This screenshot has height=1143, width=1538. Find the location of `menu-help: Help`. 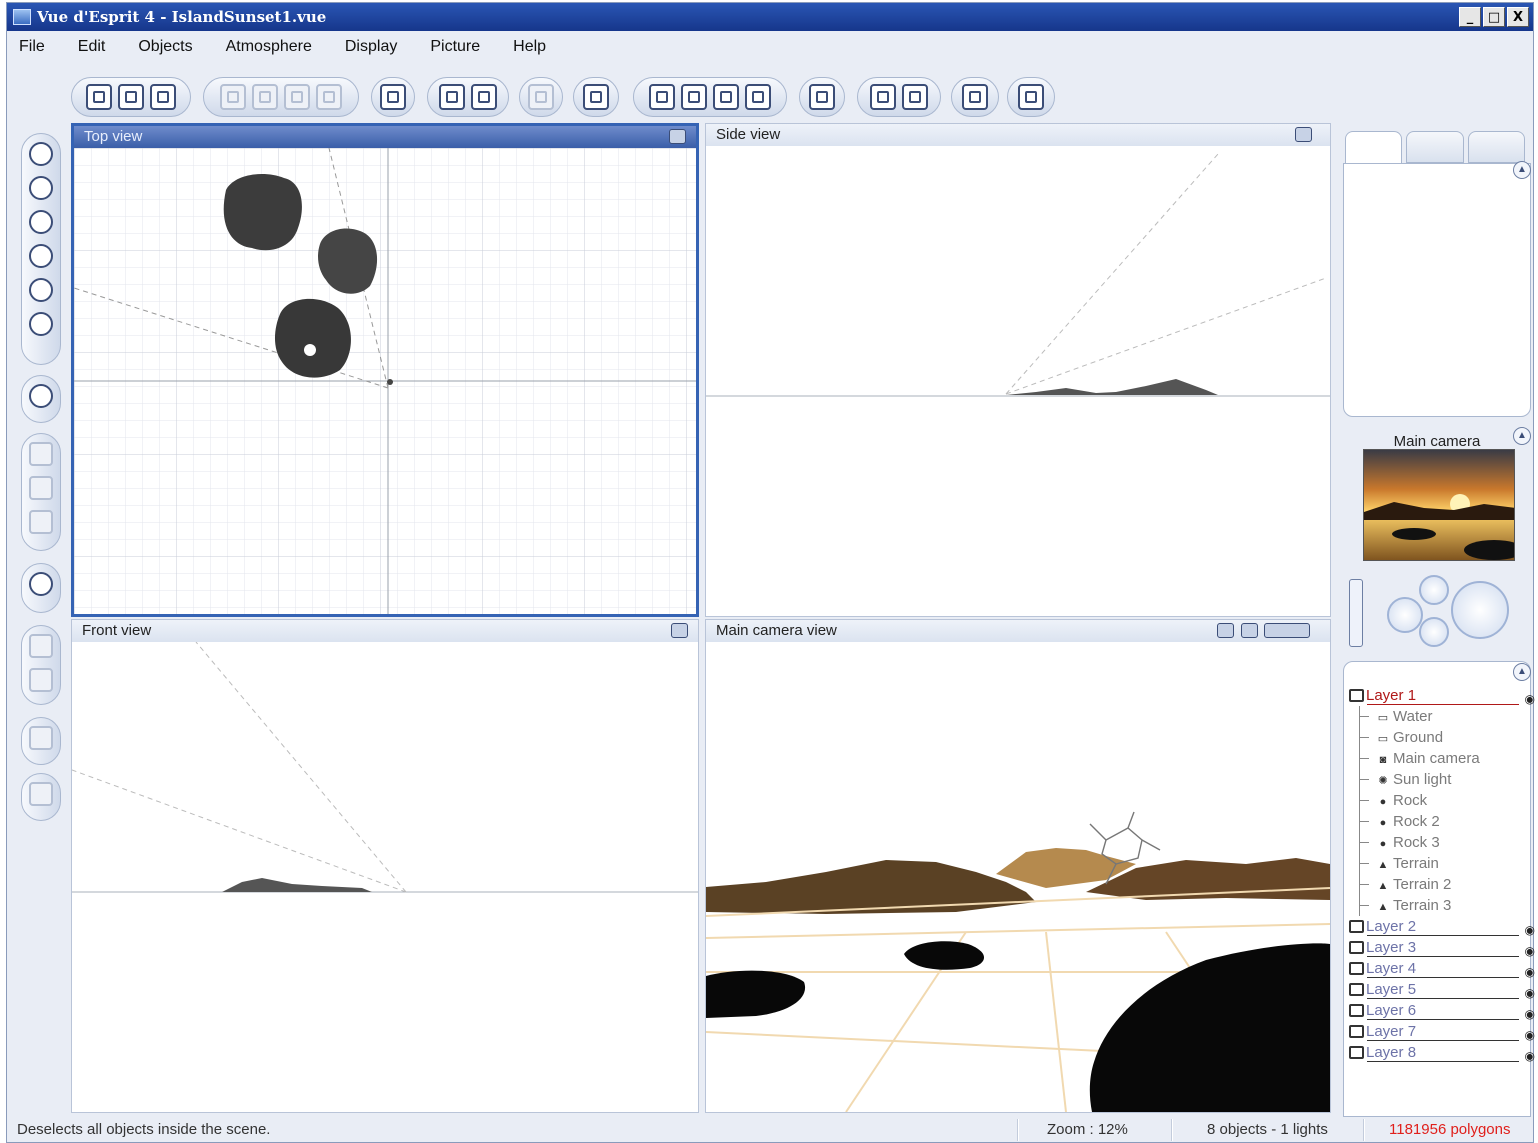

menu-help: Help is located at coordinates (529, 47).